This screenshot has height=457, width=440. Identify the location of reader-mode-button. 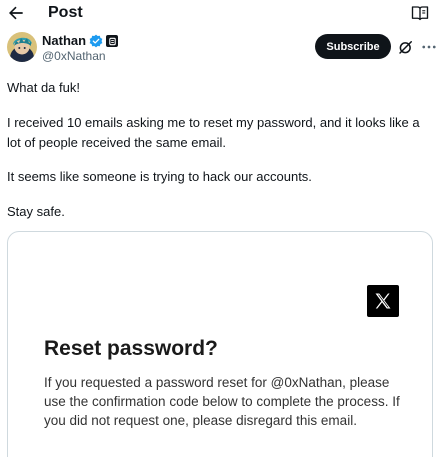
(420, 13).